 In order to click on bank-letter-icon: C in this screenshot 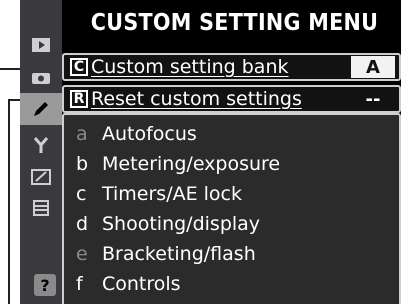, I will do `click(79, 67)`.